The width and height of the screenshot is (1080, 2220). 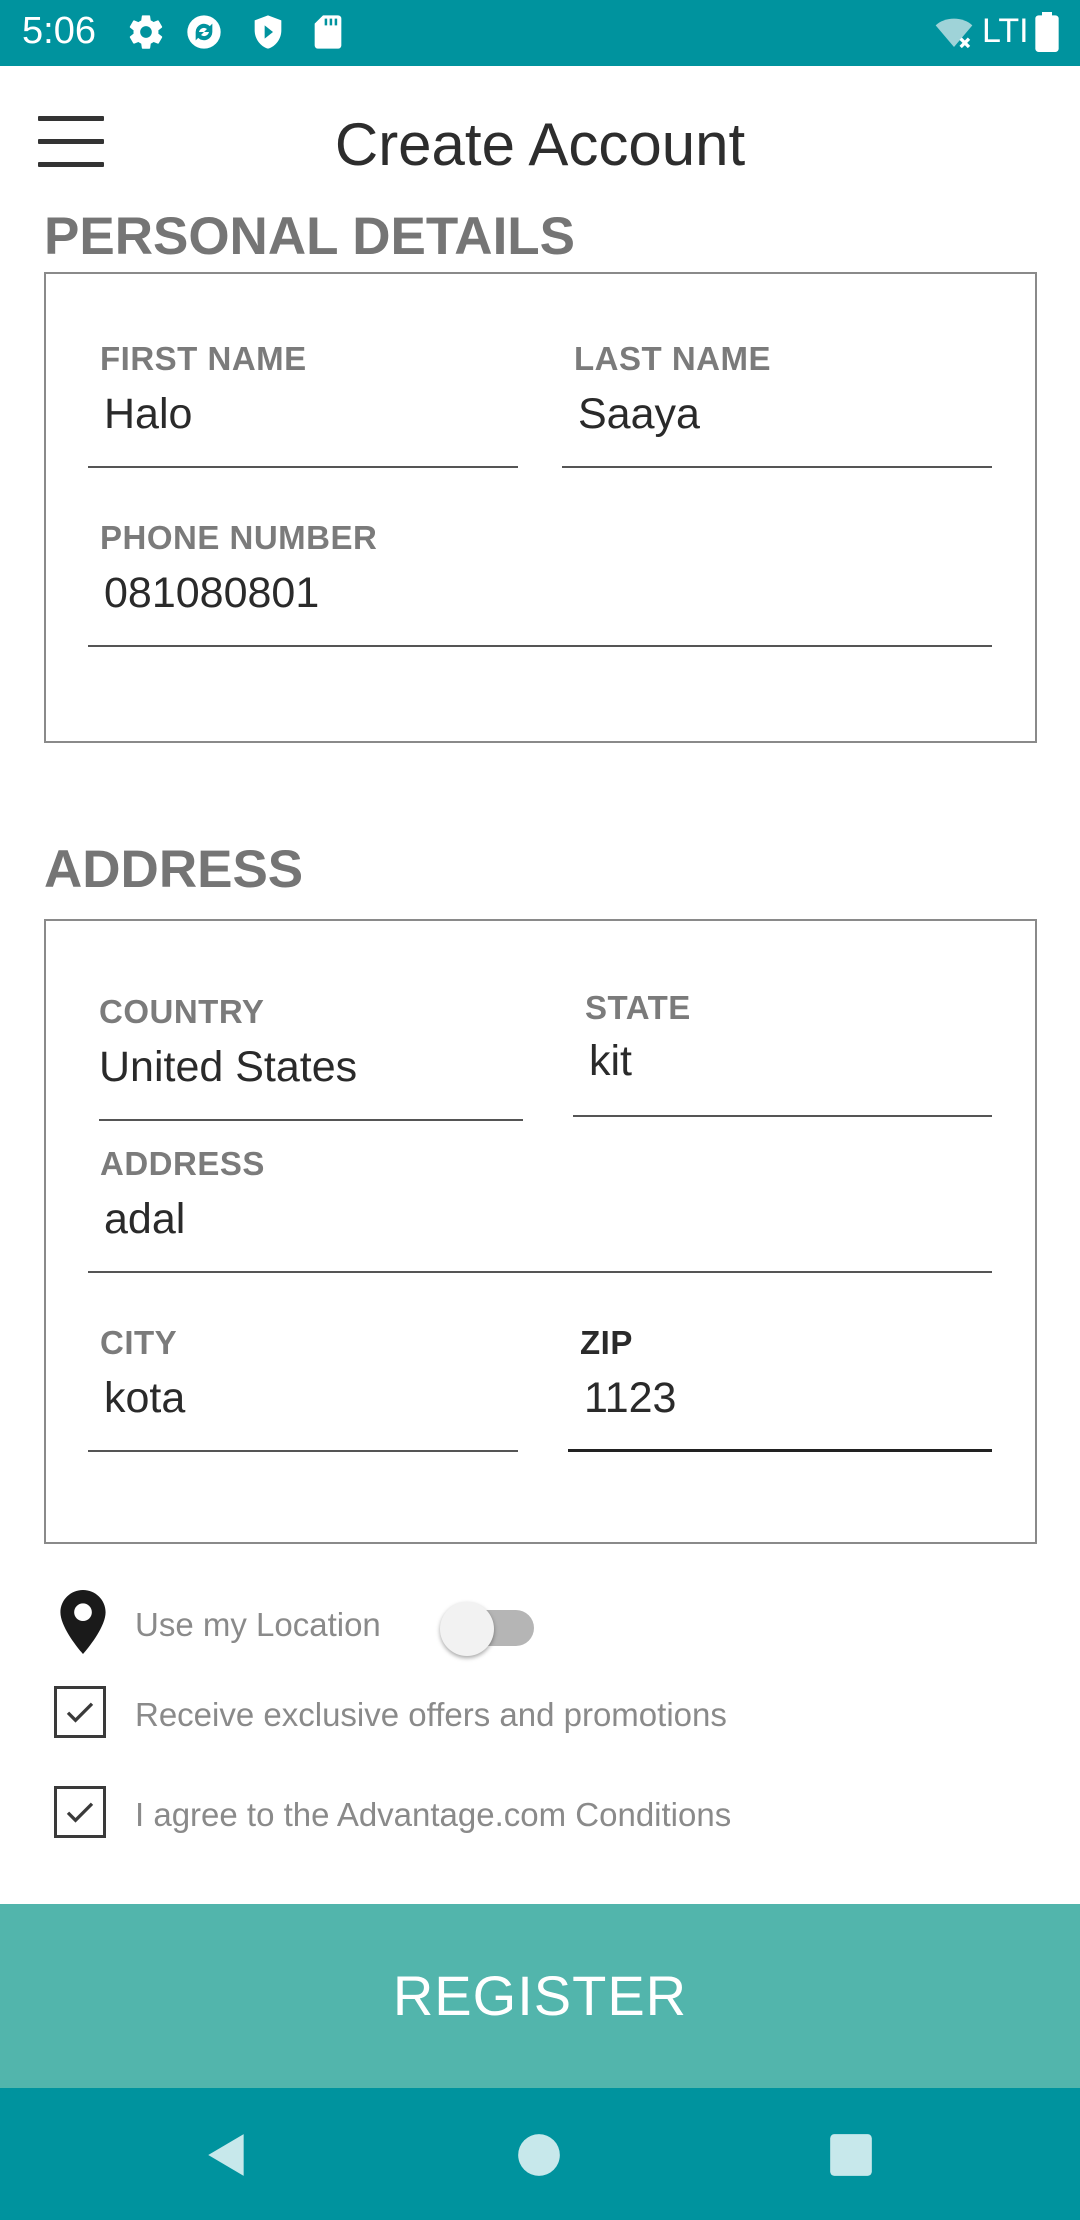 What do you see at coordinates (672, 358) in the screenshot?
I see `last-name-label: LAST NAME` at bounding box center [672, 358].